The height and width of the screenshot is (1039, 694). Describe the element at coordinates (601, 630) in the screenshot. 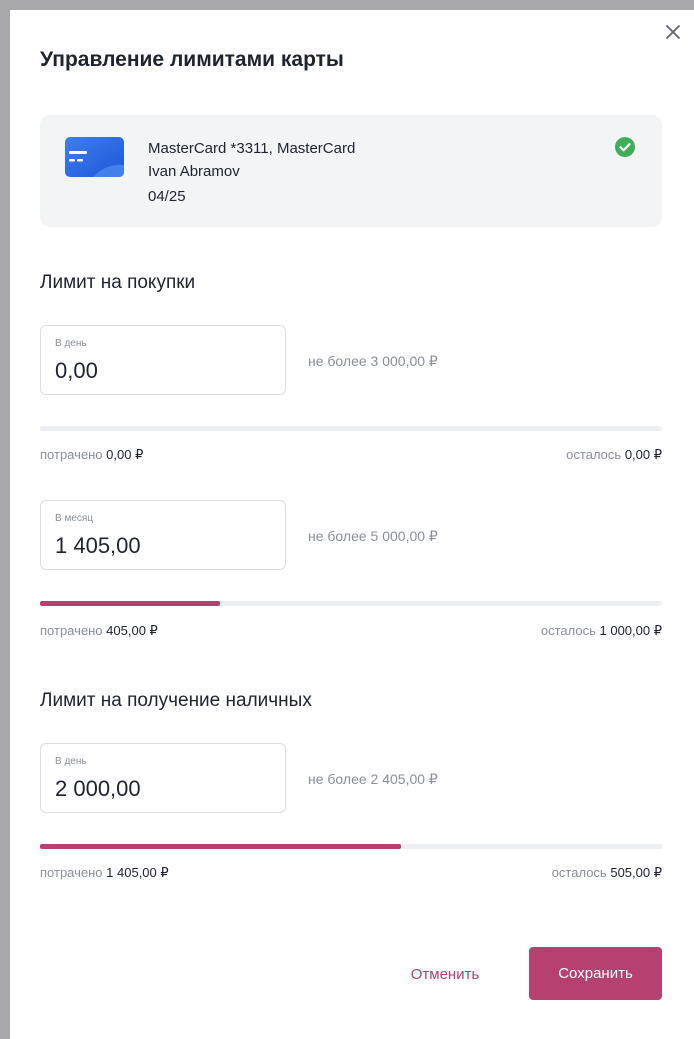

I see `purchases-monthly-left: осталось 1 000,00 ₽` at that location.